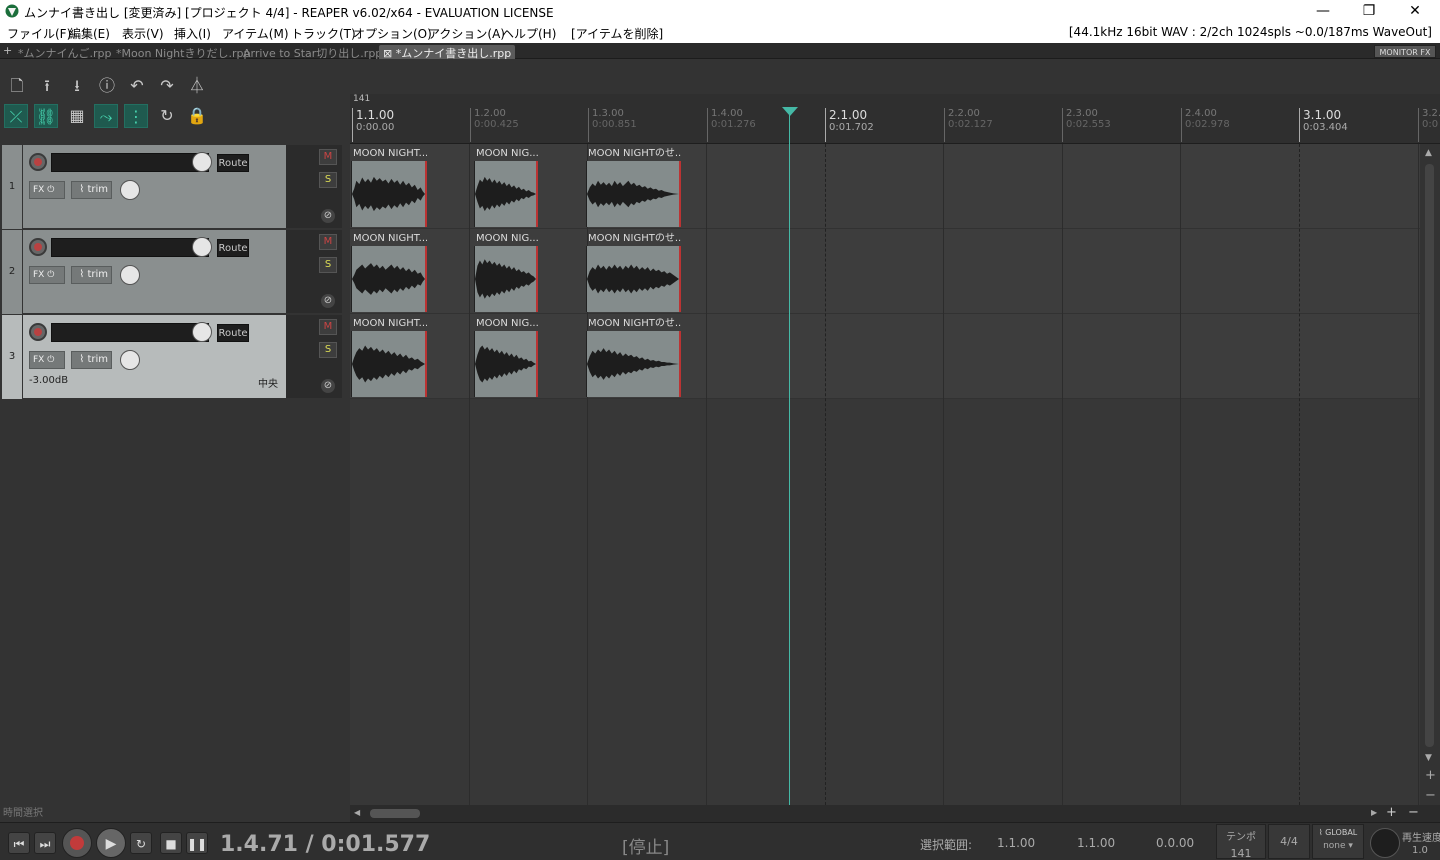 This screenshot has height=860, width=1440. Describe the element at coordinates (1430, 795) in the screenshot. I see `zoom-out-vertical-icon: −` at that location.